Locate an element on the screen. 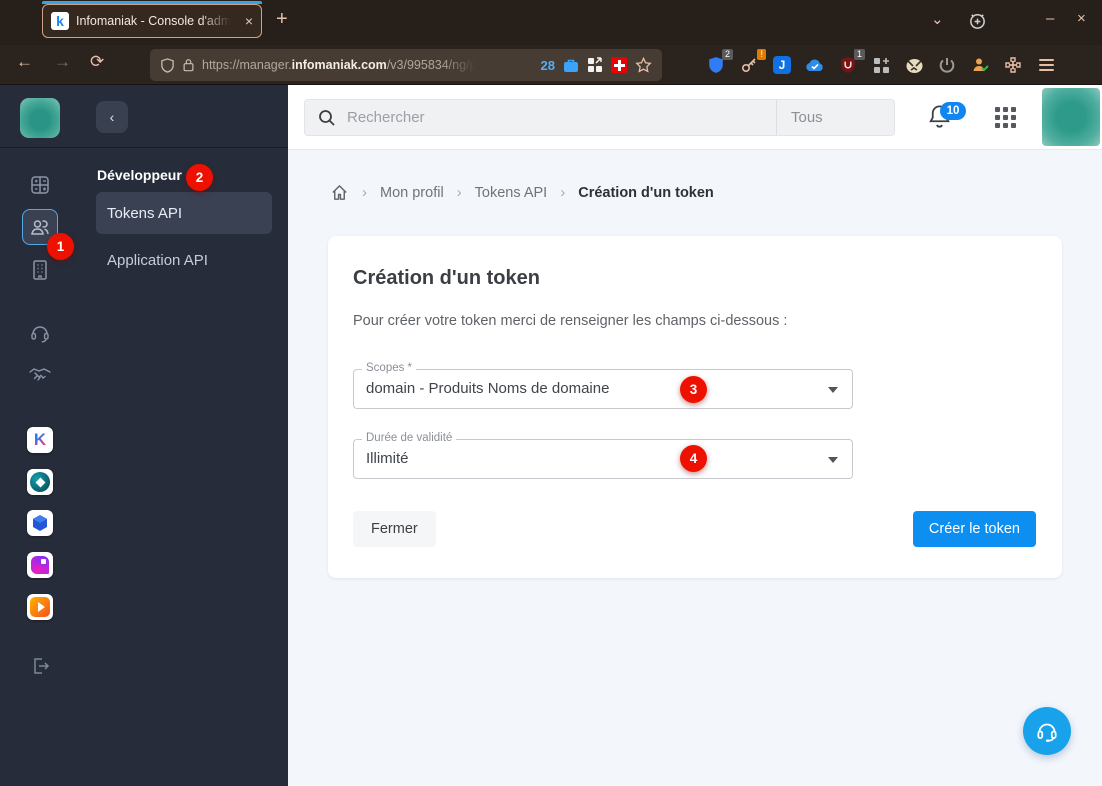 The width and height of the screenshot is (1102, 786). page-title: Création d'un token is located at coordinates (446, 278).